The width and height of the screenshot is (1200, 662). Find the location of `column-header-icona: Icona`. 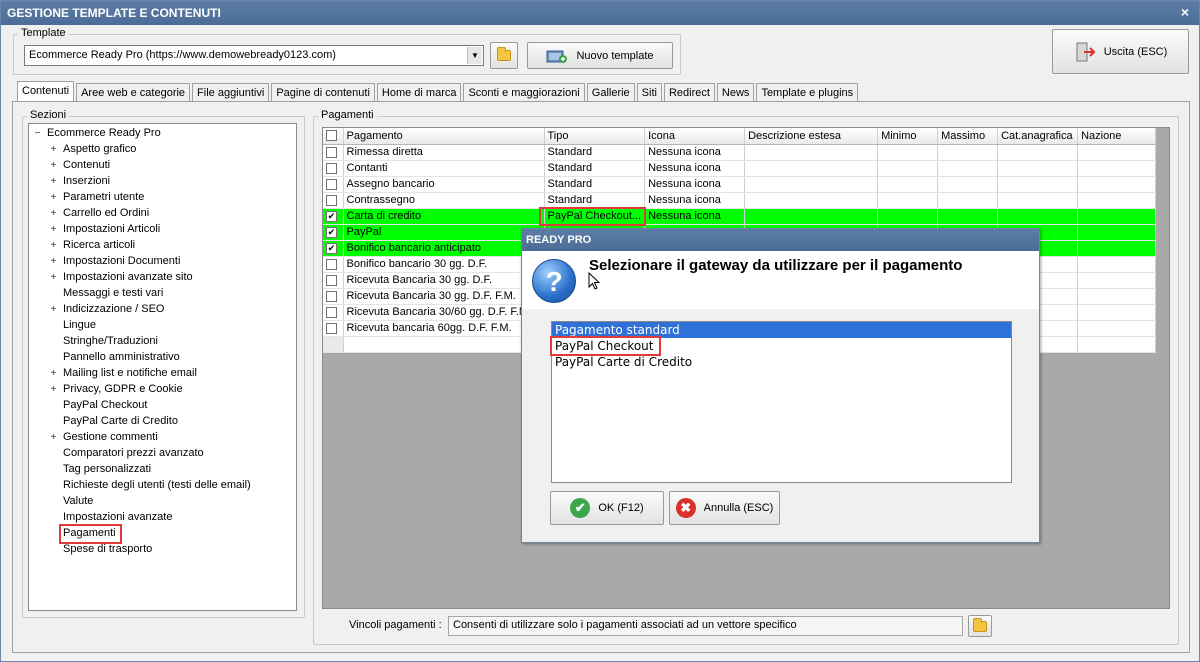

column-header-icona: Icona is located at coordinates (695, 136).